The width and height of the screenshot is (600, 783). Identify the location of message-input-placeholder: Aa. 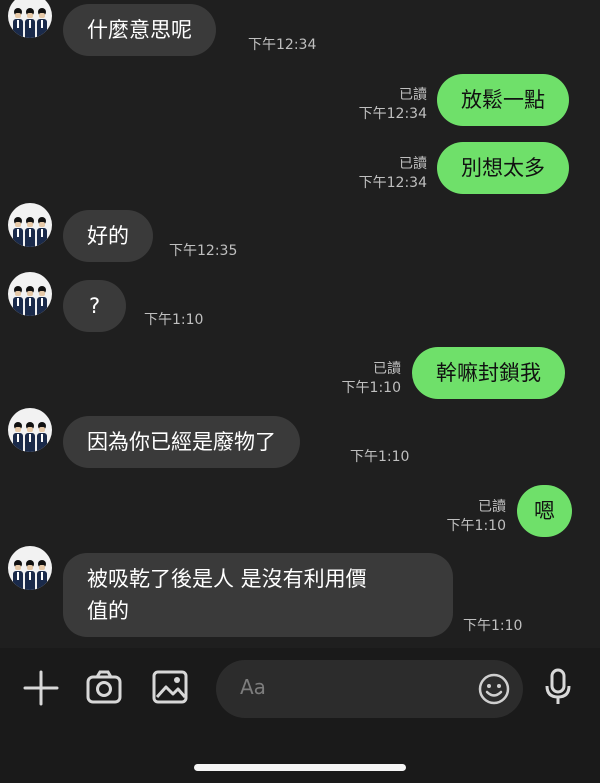
(253, 687).